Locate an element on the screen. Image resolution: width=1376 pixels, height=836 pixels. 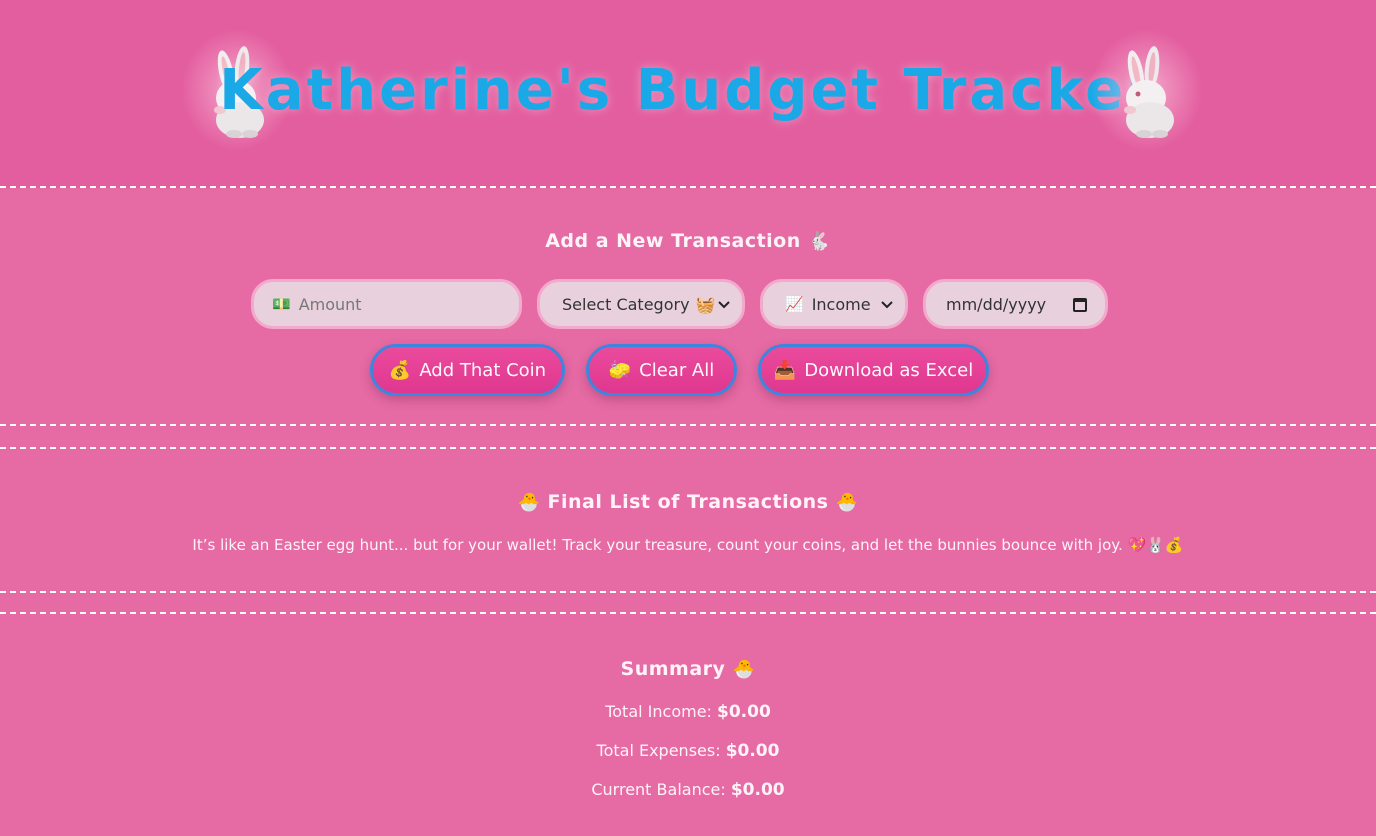
basket-icon: 🧺 is located at coordinates (705, 304).